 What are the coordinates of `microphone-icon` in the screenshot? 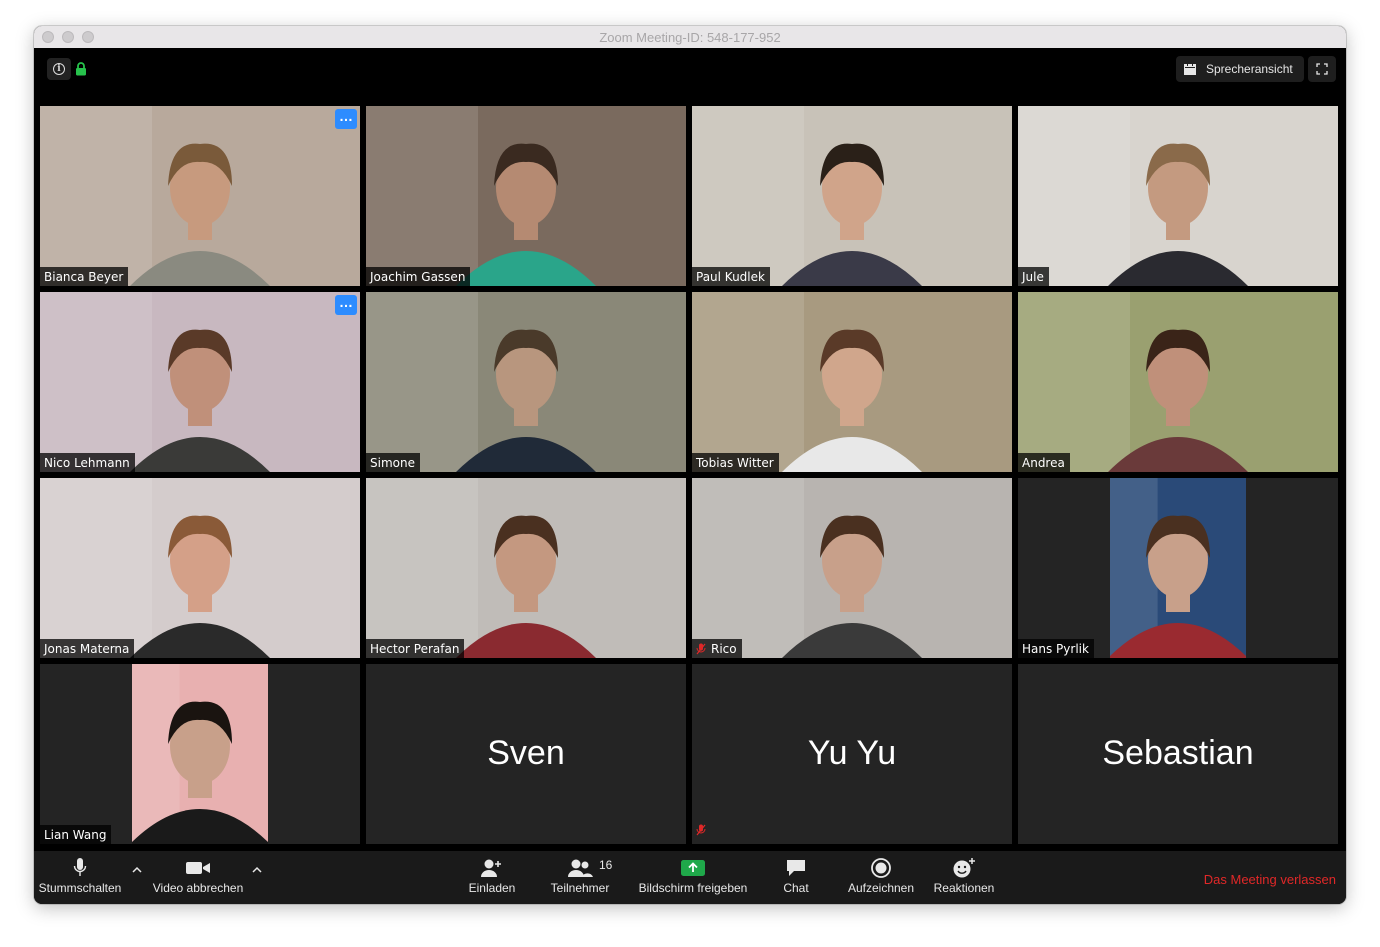 It's located at (80, 867).